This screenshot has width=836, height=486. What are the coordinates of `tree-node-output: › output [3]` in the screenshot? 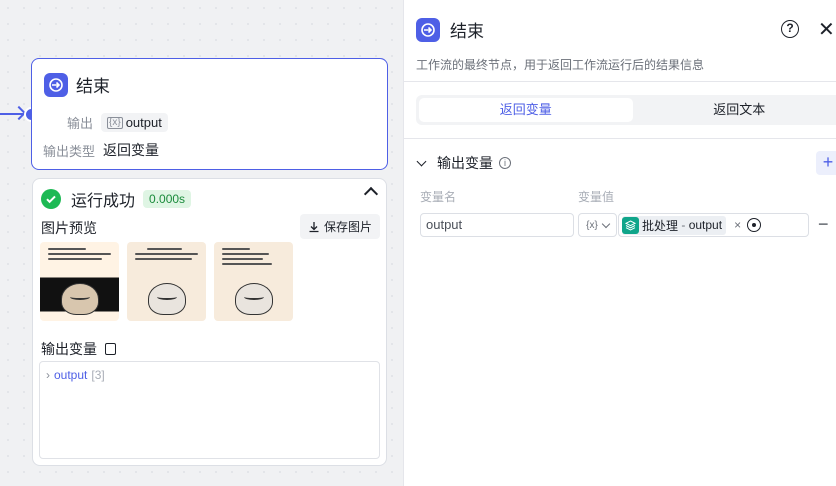 It's located at (75, 375).